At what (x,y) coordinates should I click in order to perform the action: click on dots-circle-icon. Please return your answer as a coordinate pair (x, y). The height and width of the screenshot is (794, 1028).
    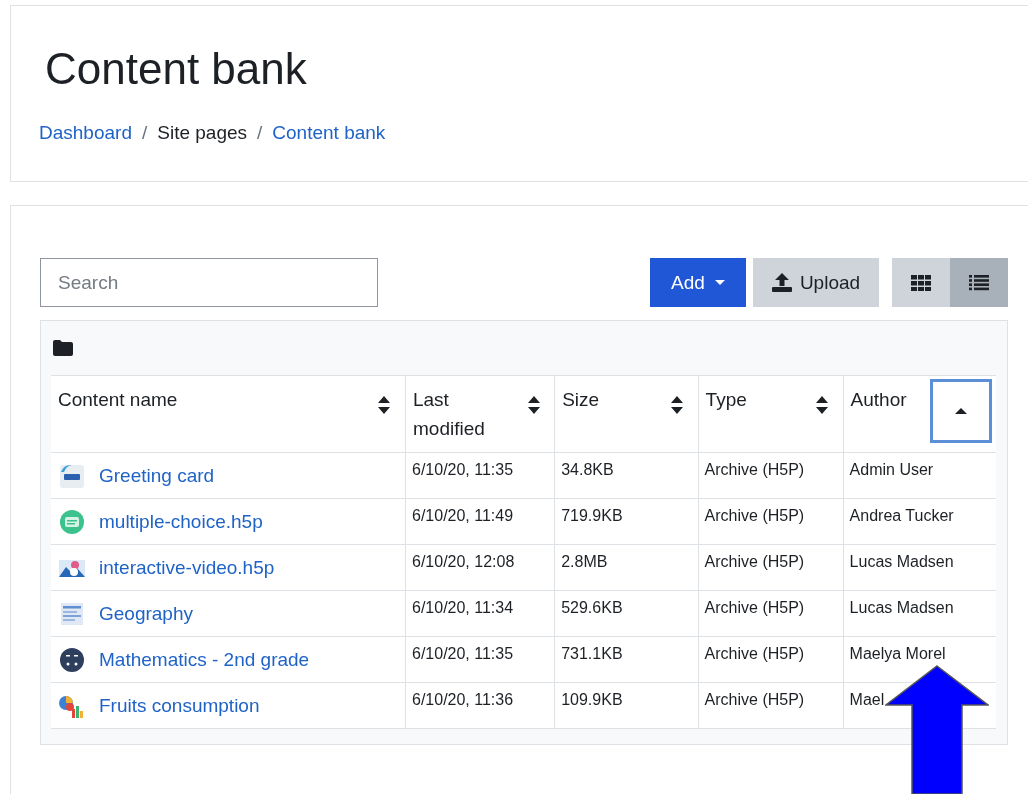
    Looking at the image, I should click on (72, 659).